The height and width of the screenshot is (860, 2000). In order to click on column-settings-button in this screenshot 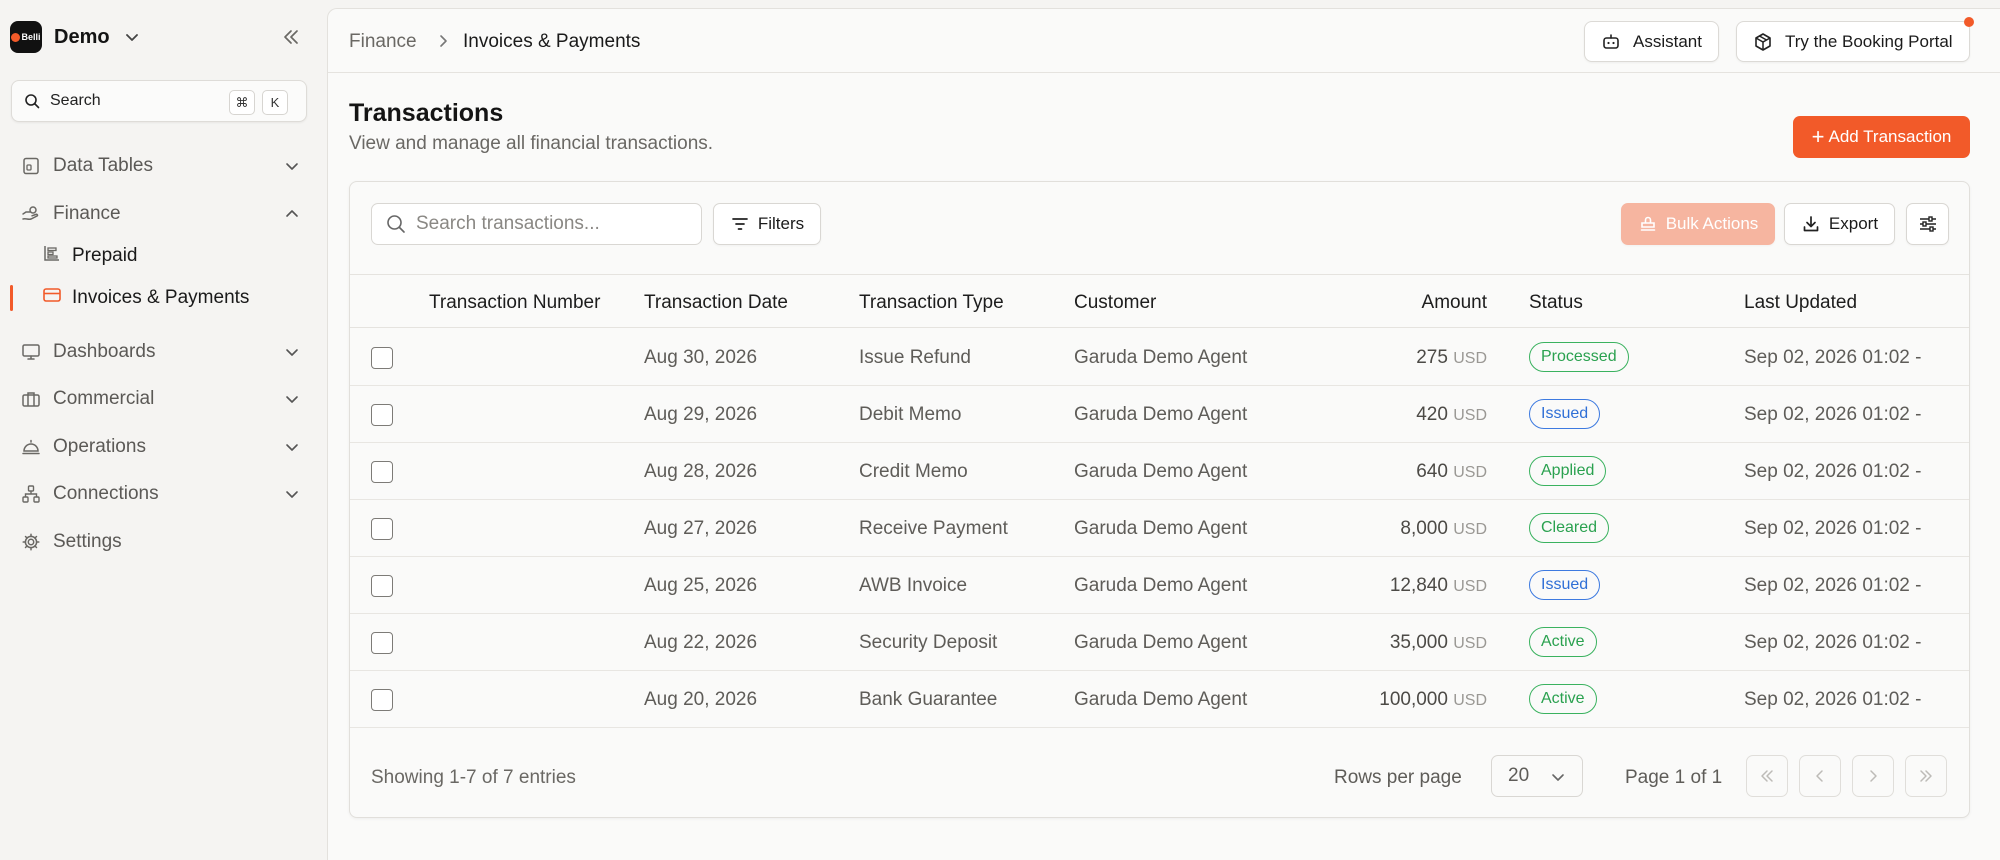, I will do `click(1927, 224)`.